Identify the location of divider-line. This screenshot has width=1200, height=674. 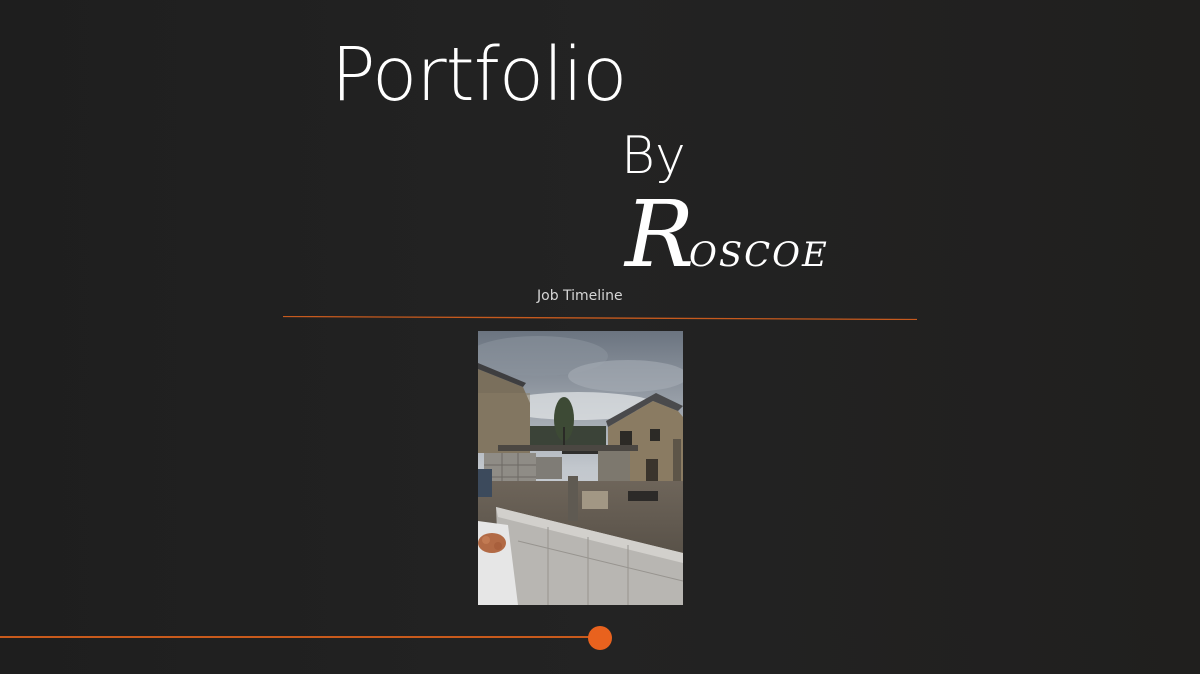
(600, 318).